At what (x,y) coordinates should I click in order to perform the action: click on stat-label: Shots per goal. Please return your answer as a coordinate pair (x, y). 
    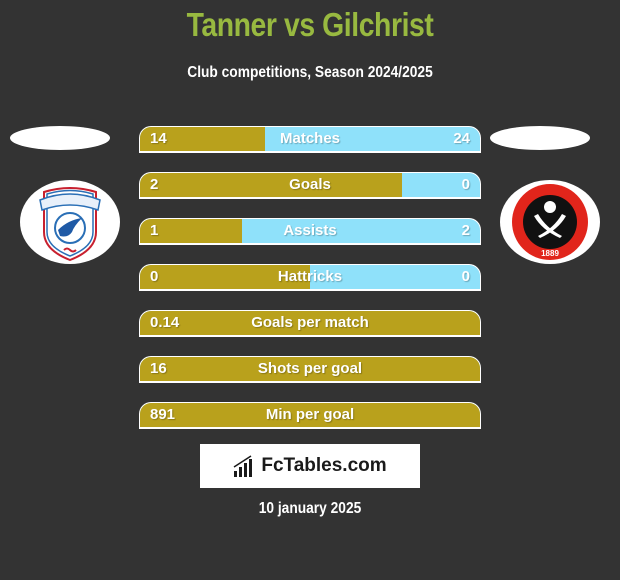
    Looking at the image, I should click on (310, 368).